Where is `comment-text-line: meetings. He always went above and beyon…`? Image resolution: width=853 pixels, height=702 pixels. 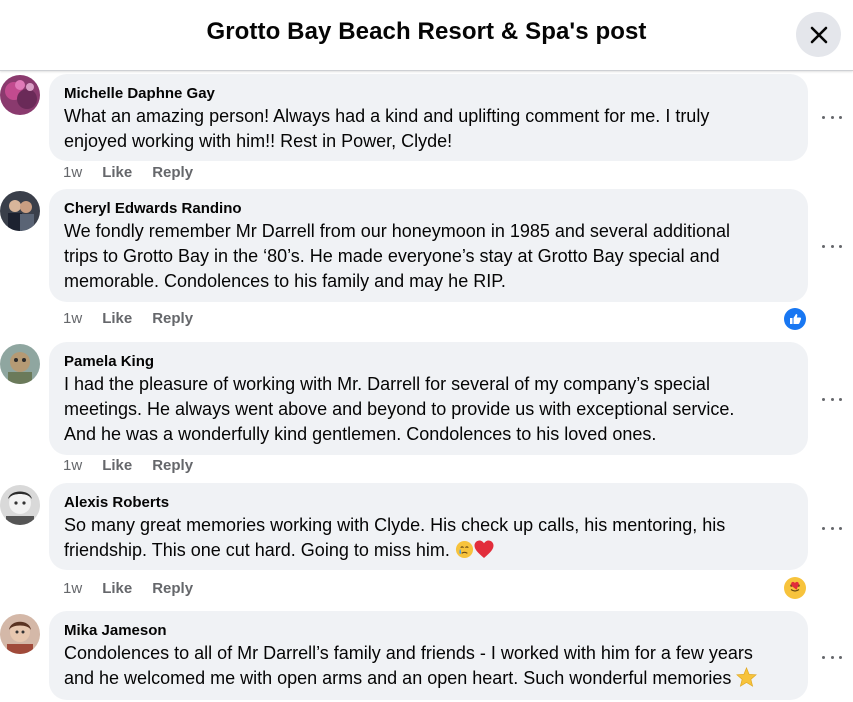
comment-text-line: meetings. He always went above and beyon… is located at coordinates (399, 409).